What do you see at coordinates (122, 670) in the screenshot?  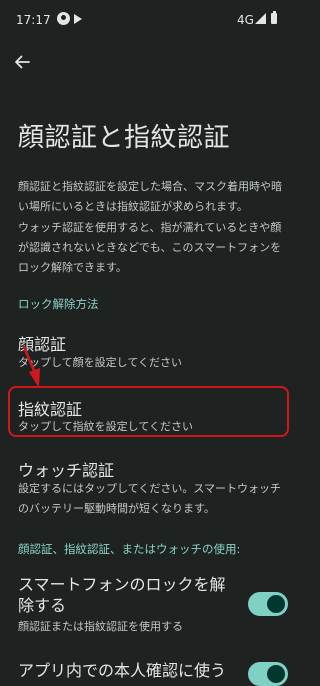 I see `in-app-title: アプリ内での本人確認に使う` at bounding box center [122, 670].